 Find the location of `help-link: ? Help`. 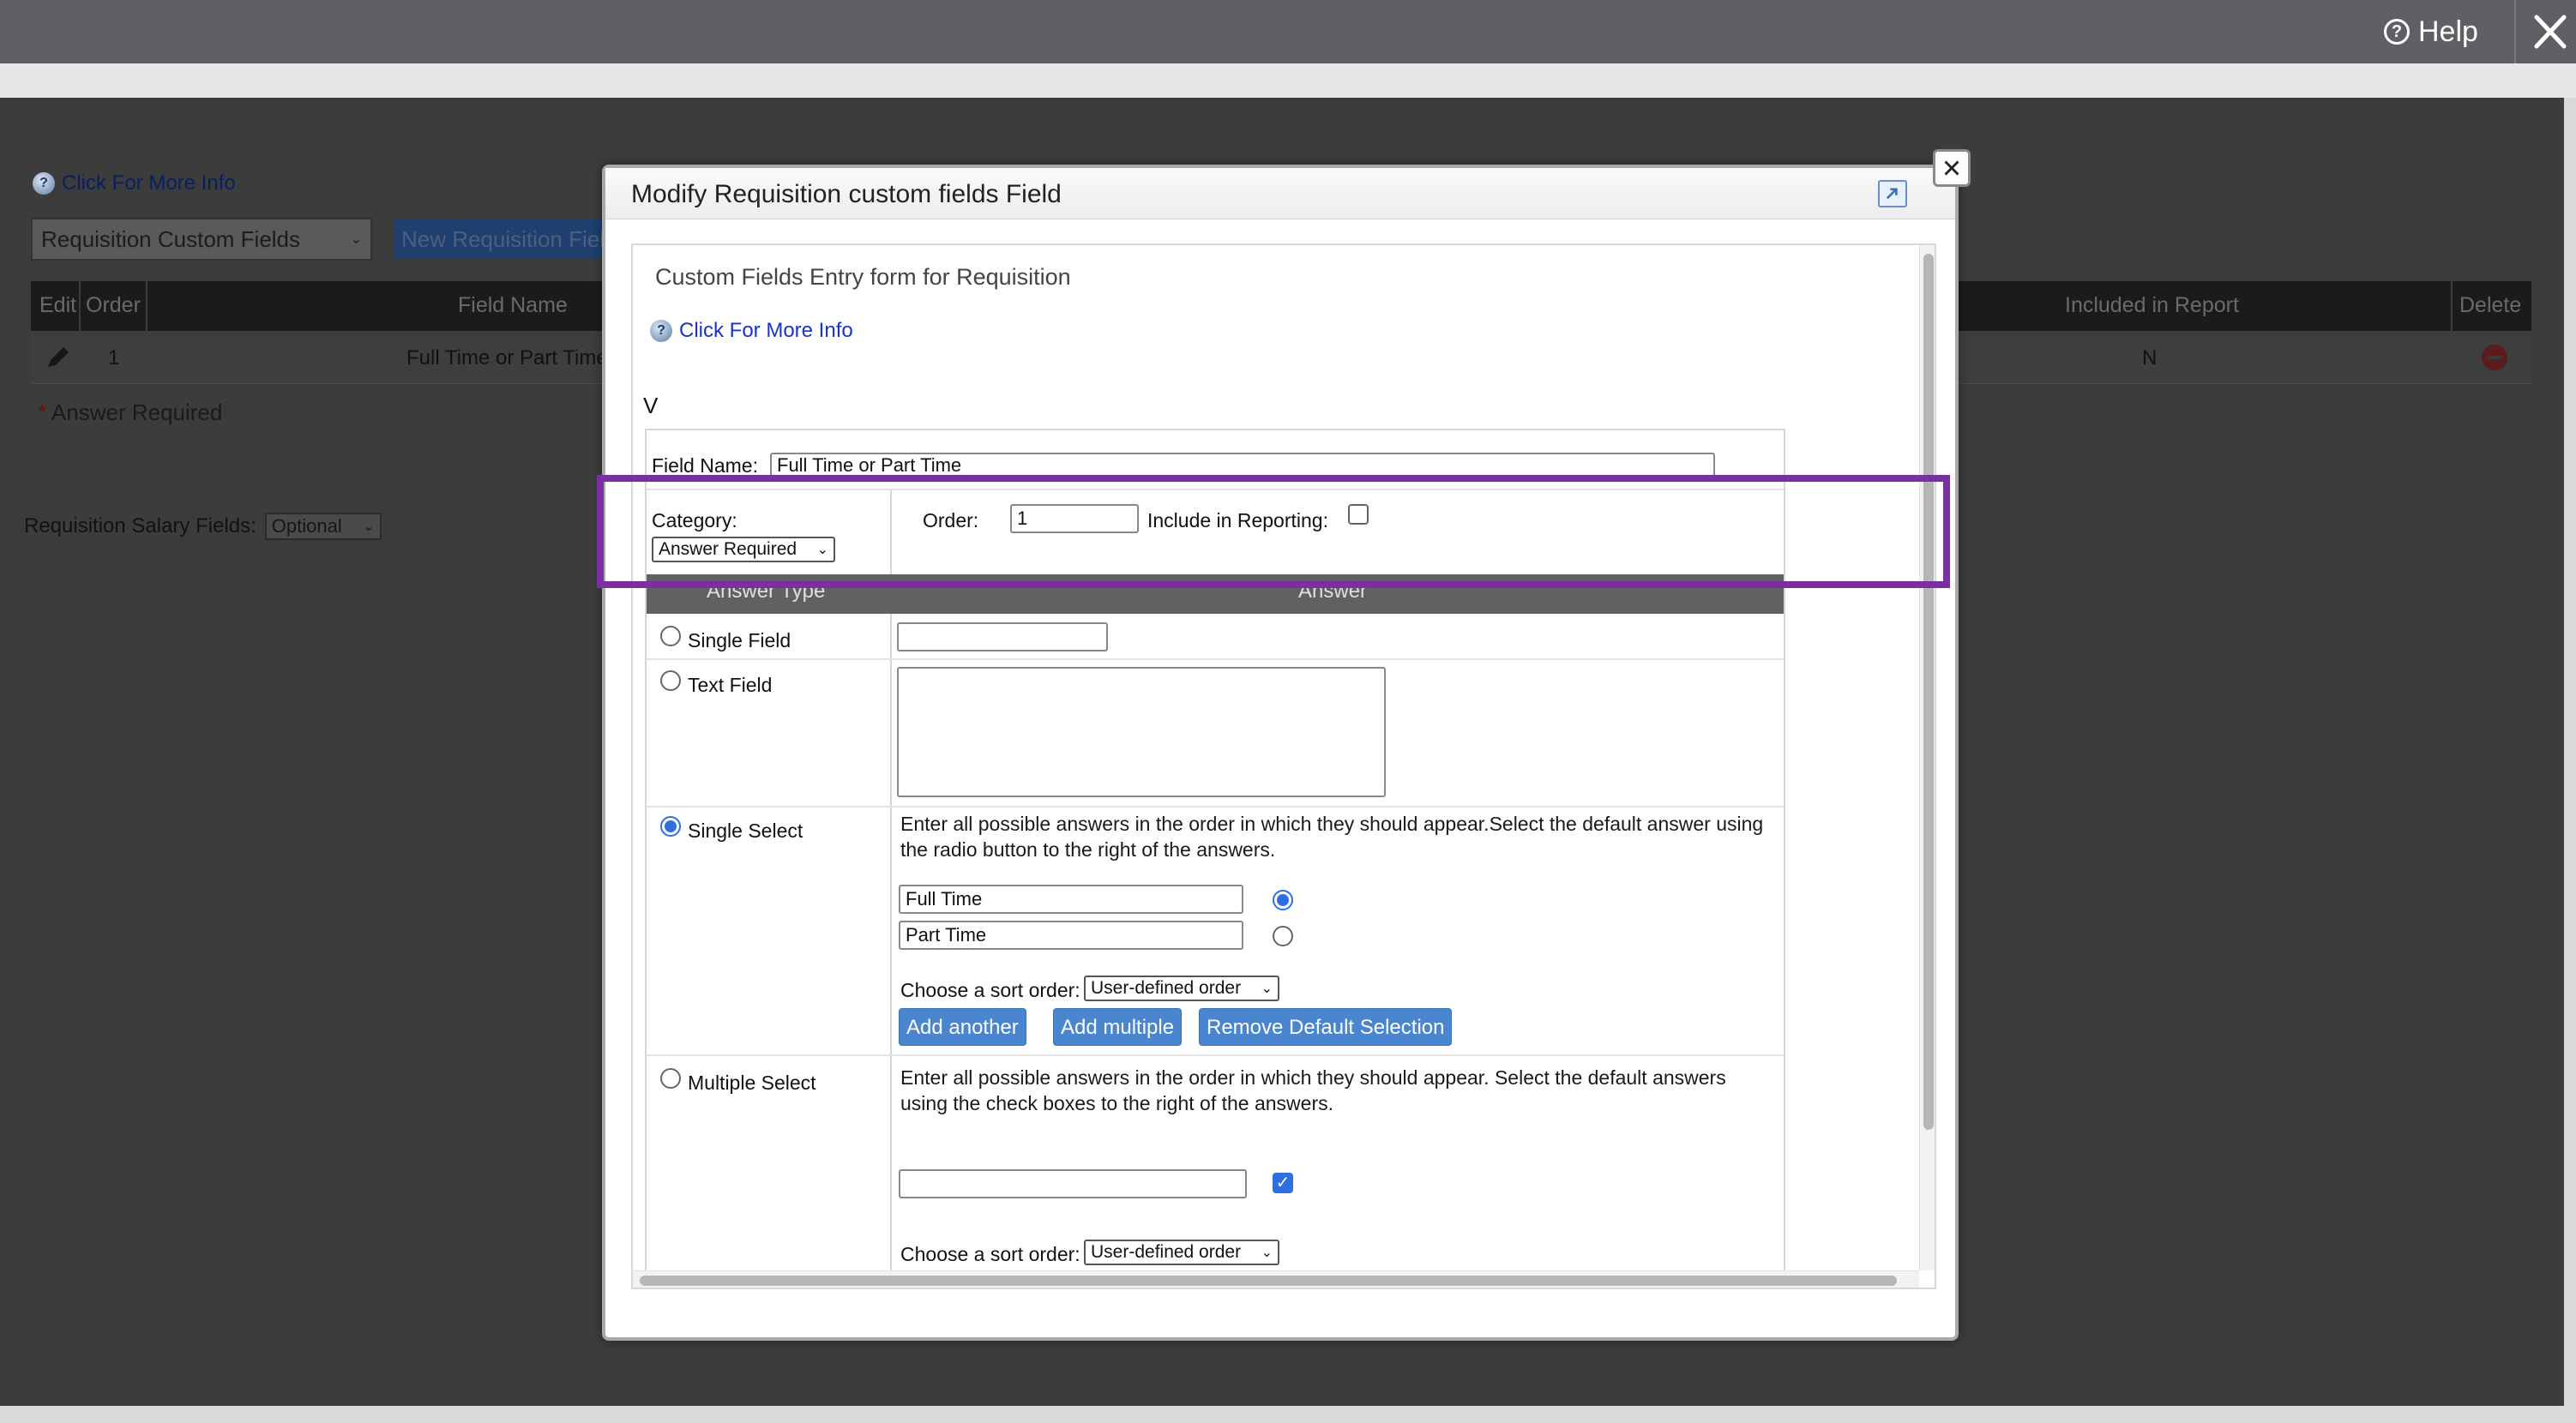

help-link: ? Help is located at coordinates (2431, 31).